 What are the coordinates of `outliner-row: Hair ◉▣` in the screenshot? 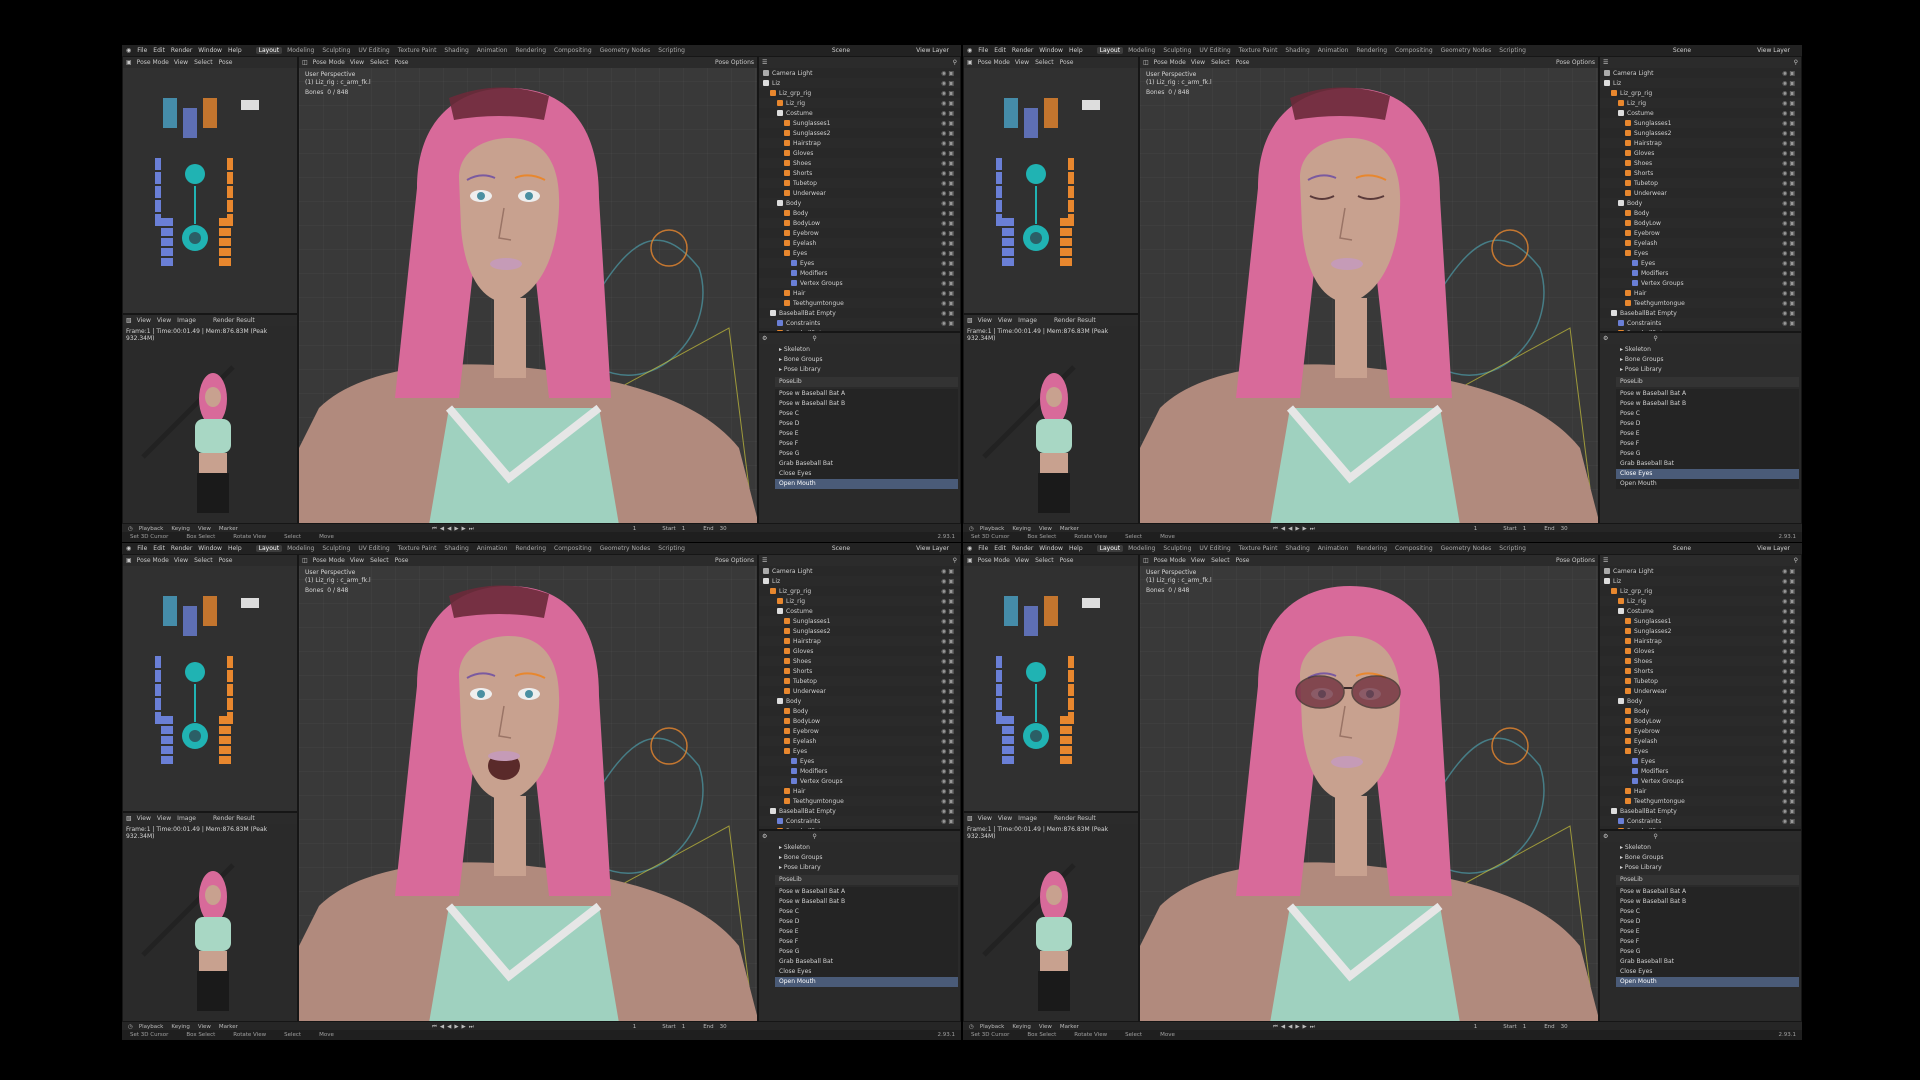 It's located at (859, 293).